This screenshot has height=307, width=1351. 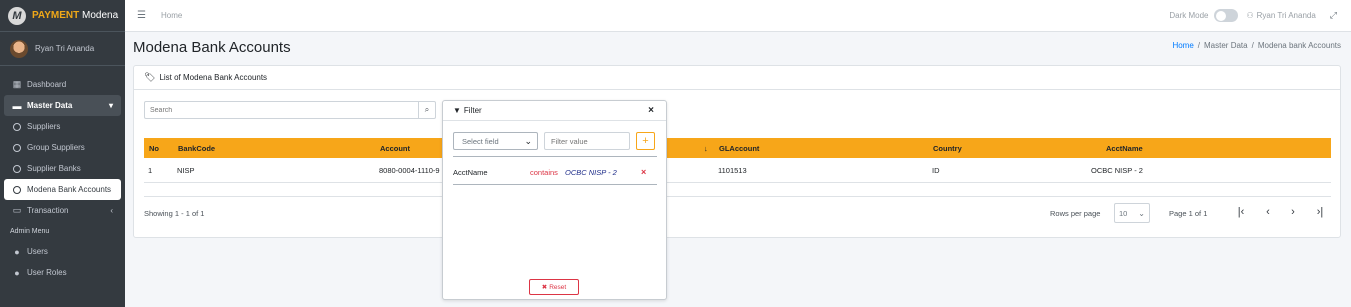 What do you see at coordinates (1124, 148) in the screenshot?
I see `col-acctname: AcctName` at bounding box center [1124, 148].